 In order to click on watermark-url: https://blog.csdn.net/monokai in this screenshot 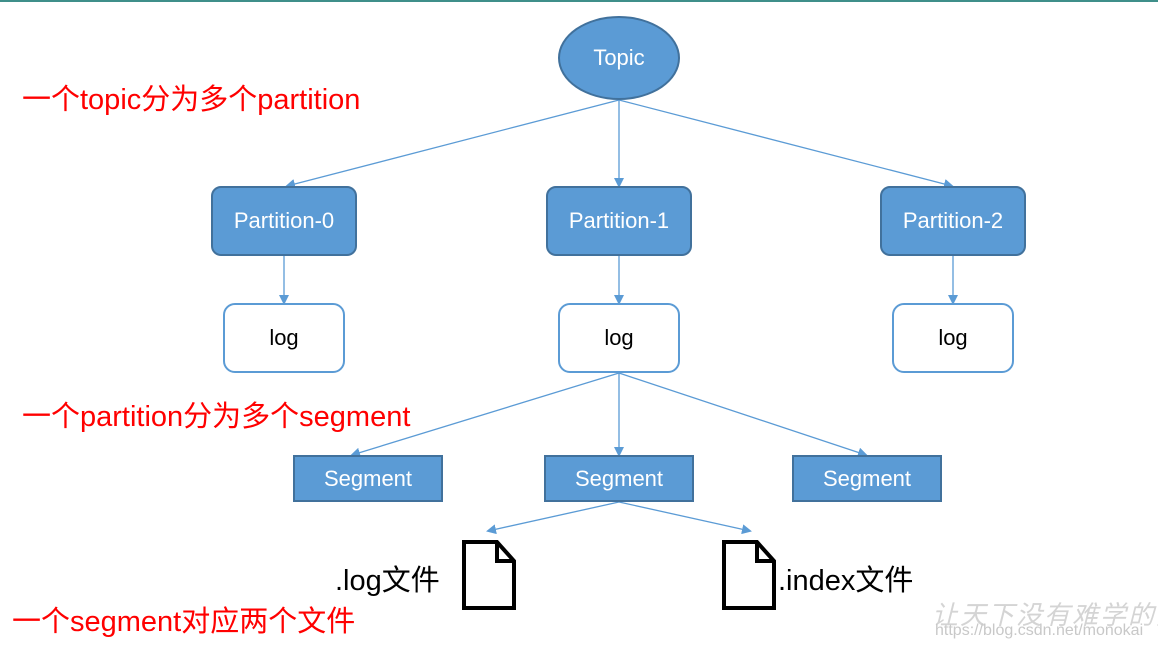, I will do `click(1039, 630)`.